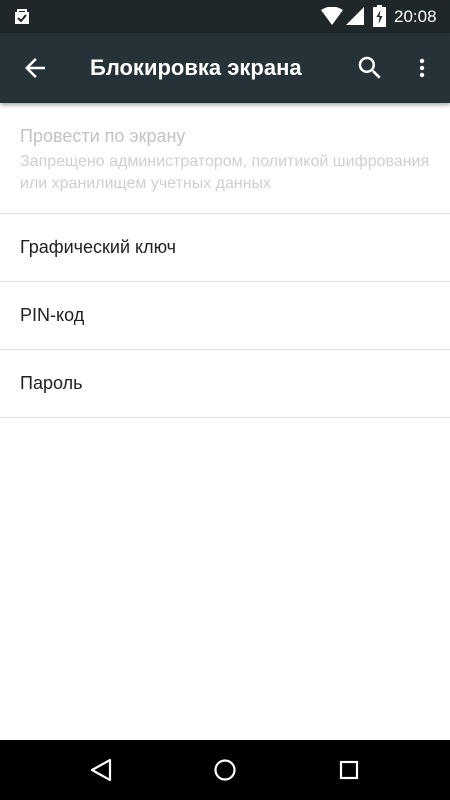  What do you see at coordinates (379, 16) in the screenshot?
I see `battery-icon` at bounding box center [379, 16].